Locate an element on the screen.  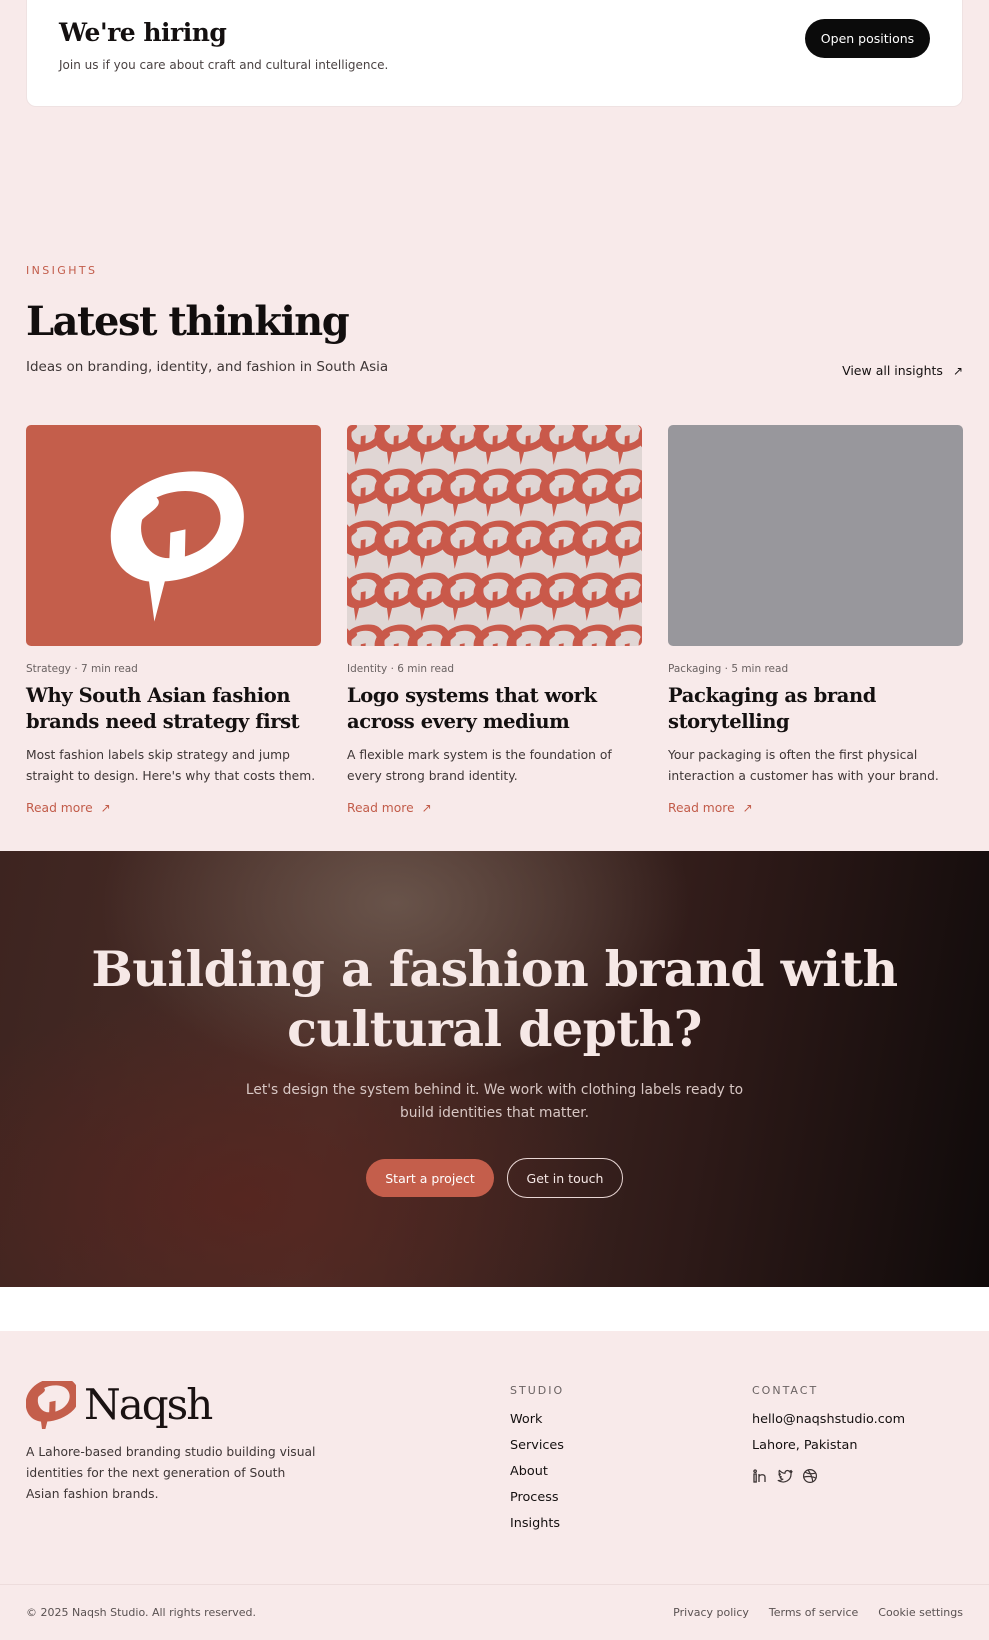
contact-details: hello@naqshstudio.com Lahore, Pakistan is located at coordinates (828, 1438).